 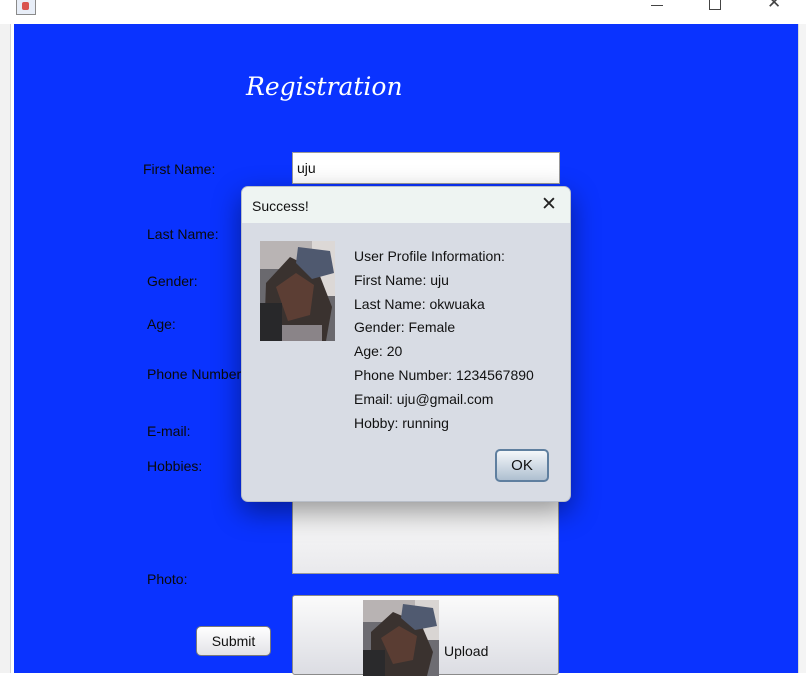 I want to click on dialog-title: Success!, so click(x=280, y=206).